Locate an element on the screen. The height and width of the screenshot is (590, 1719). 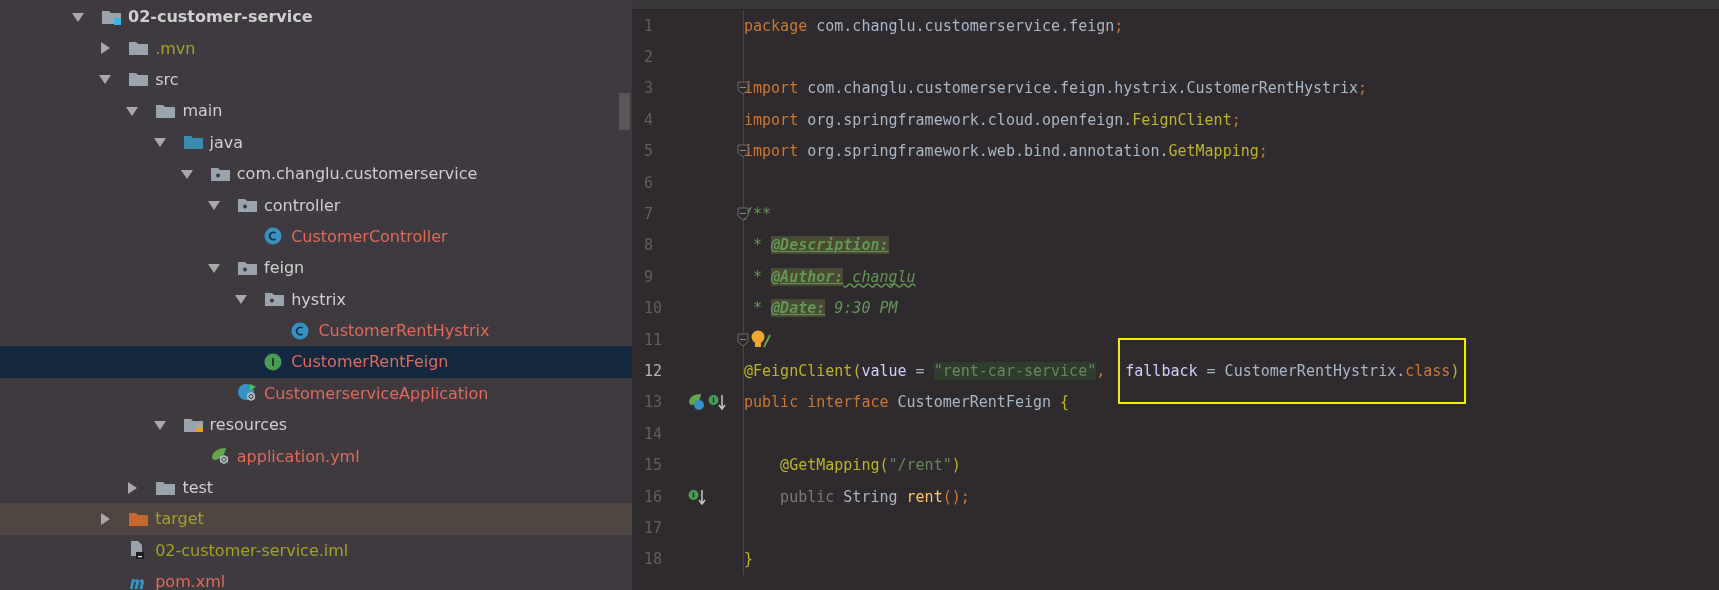
tree-row: com.changlu.customerservice is located at coordinates (316, 173).